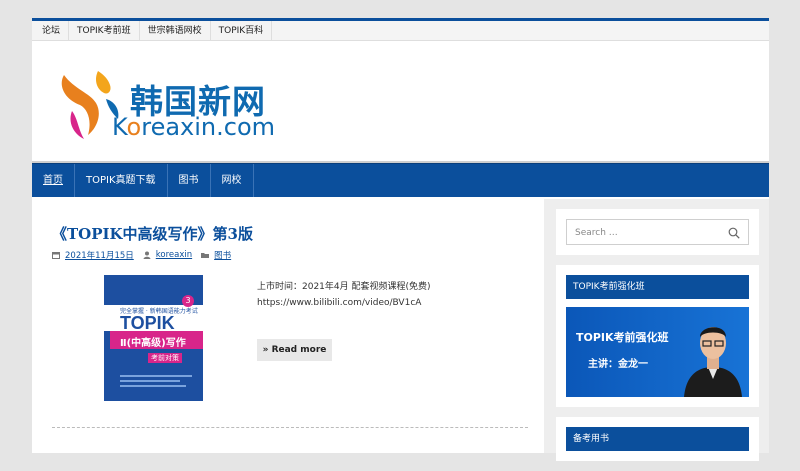 The image size is (800, 471). I want to click on topnav-item-topik-wiki: TOPIK百科, so click(242, 30).